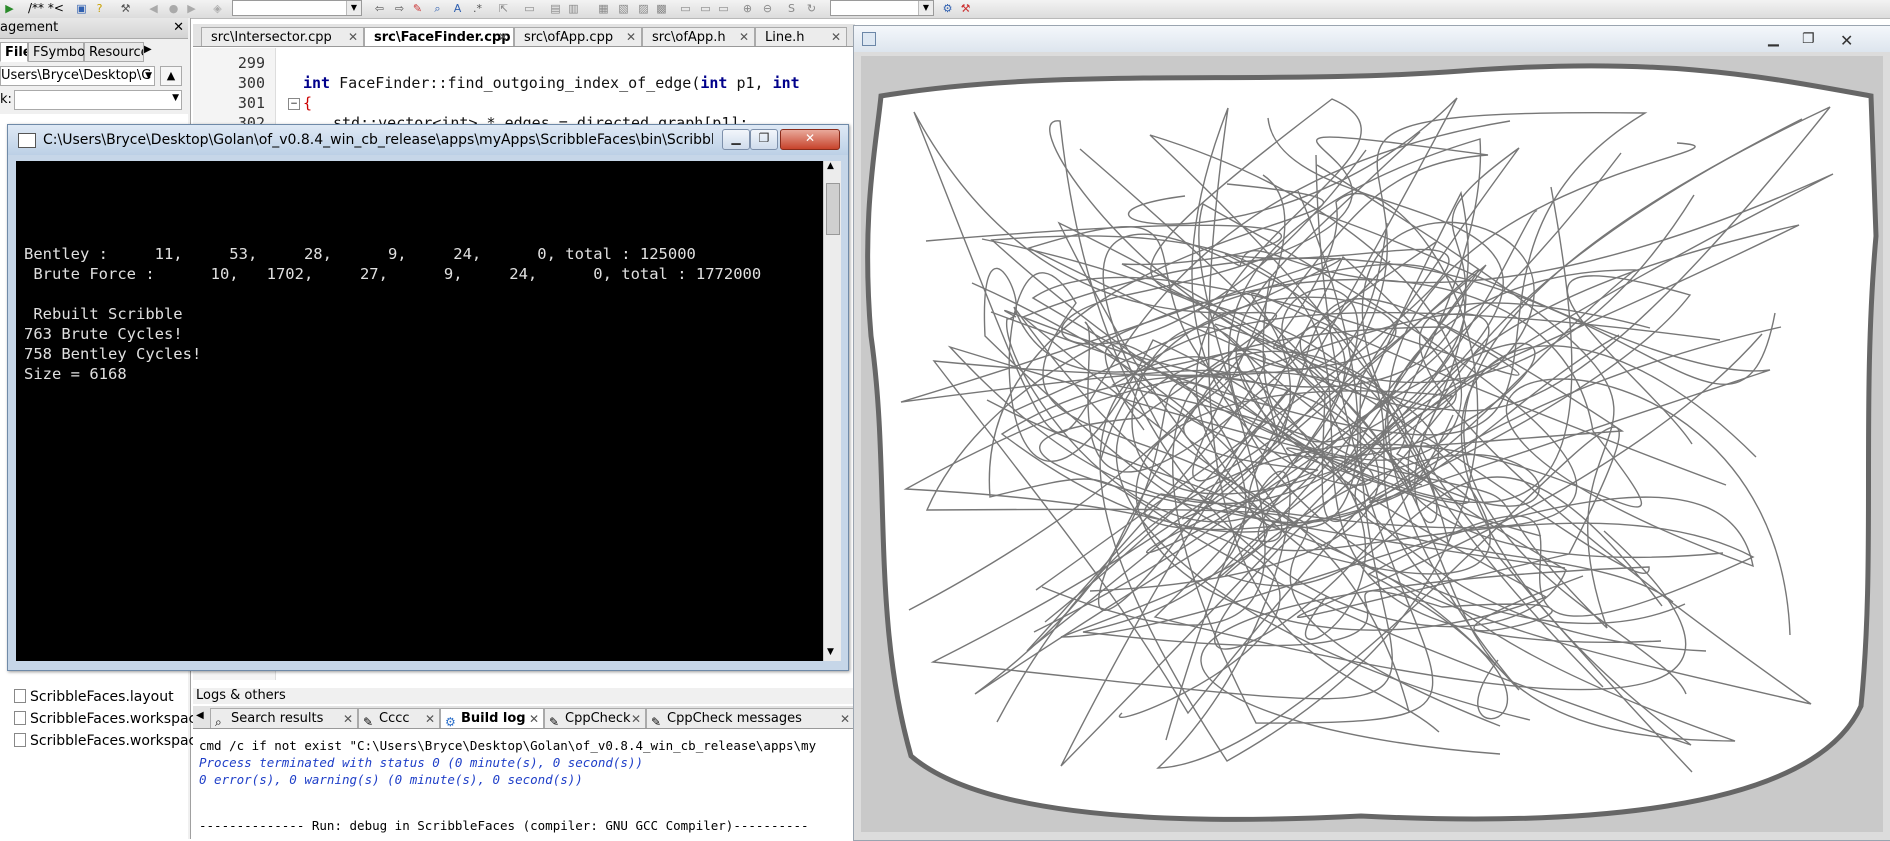 Image resolution: width=1890 pixels, height=841 pixels. Describe the element at coordinates (294, 104) in the screenshot. I see `fold-icon: −` at that location.